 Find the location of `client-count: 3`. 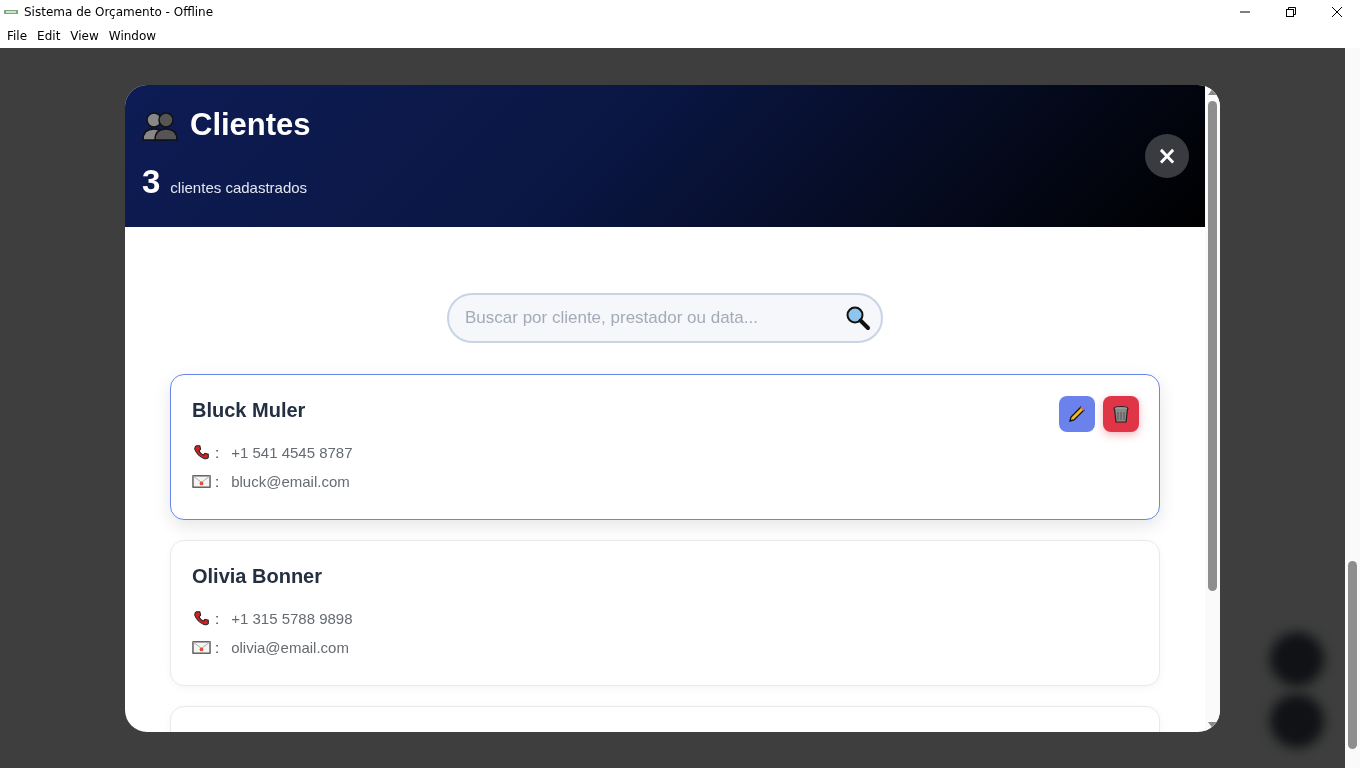

client-count: 3 is located at coordinates (151, 182).